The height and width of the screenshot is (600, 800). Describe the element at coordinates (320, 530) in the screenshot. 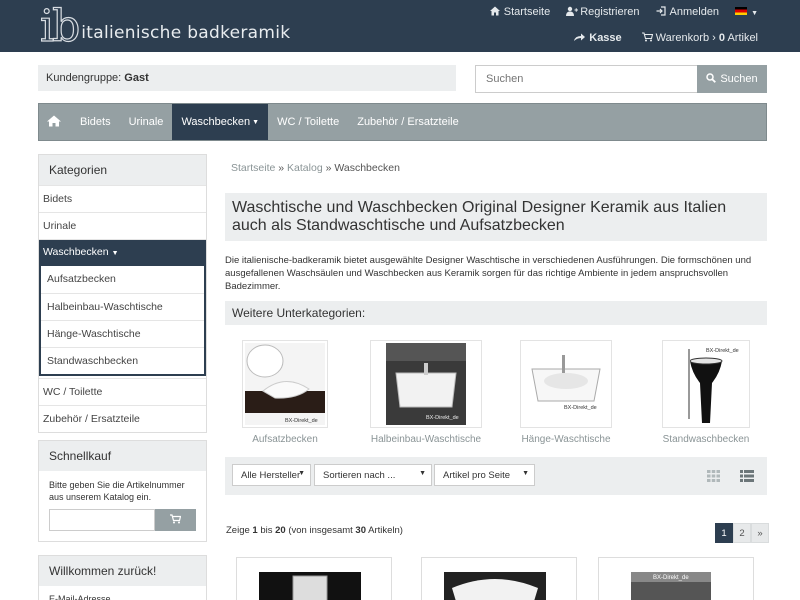

I see `listing-total-prefix: (von insgesamt` at that location.